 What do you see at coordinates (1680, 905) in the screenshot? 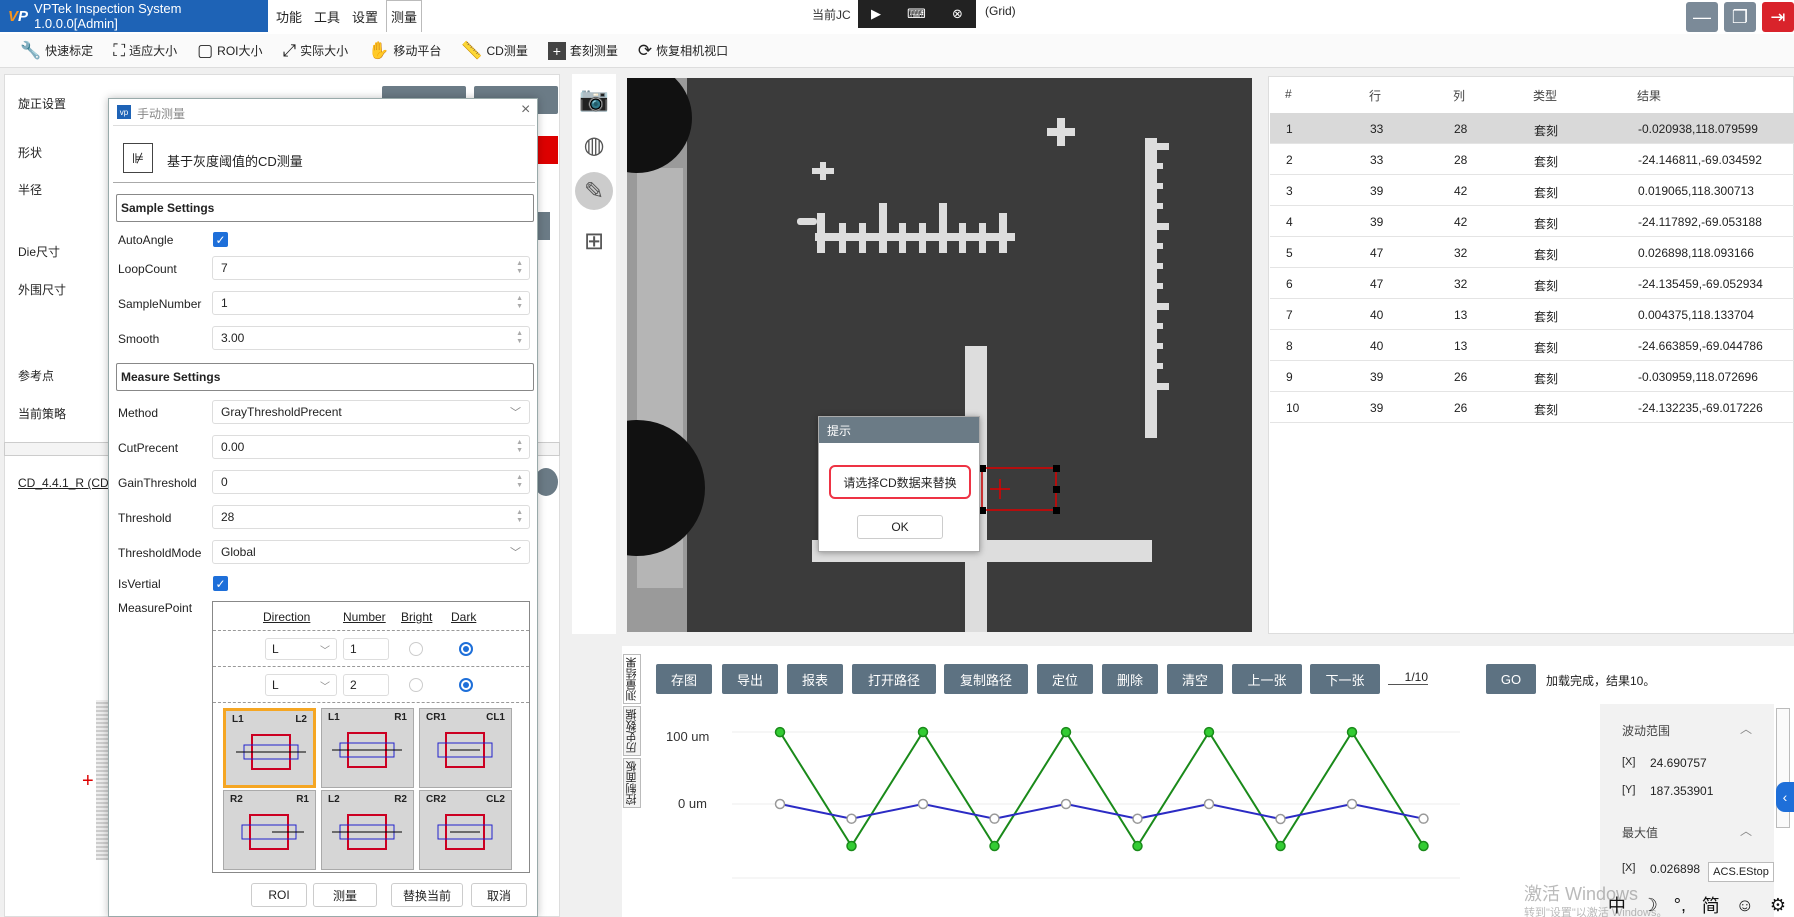
I see `punctuation-icon: °,` at bounding box center [1680, 905].